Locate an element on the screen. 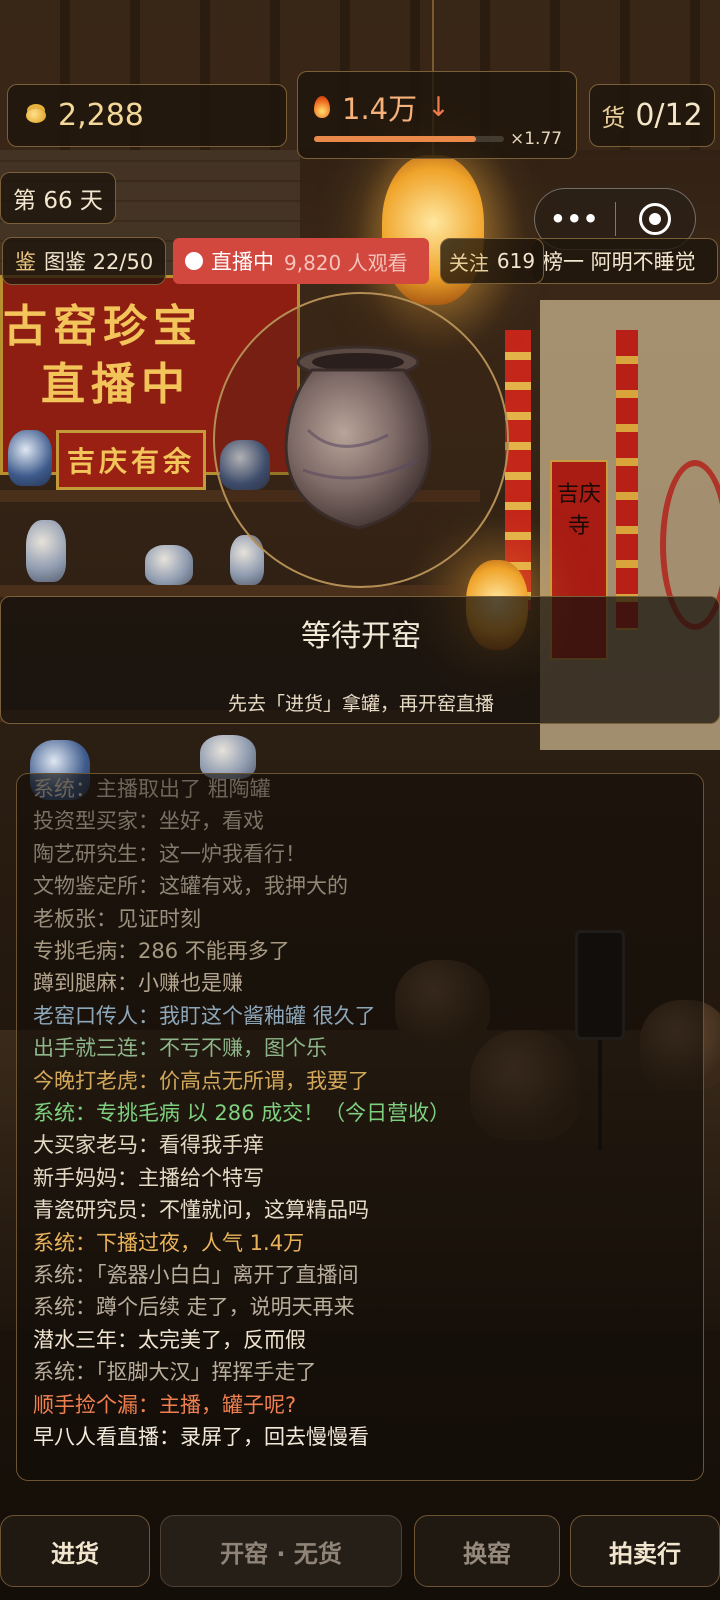 Image resolution: width=720 pixels, height=1600 pixels. luck-sign: 吉庆有余 is located at coordinates (131, 460).